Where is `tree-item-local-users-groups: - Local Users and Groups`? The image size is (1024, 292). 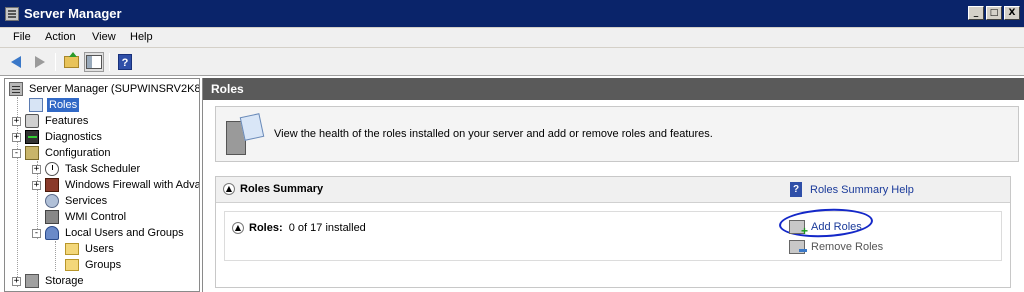
tree-item-local-users-groups: - Local Users and Groups is located at coordinates (109, 233).